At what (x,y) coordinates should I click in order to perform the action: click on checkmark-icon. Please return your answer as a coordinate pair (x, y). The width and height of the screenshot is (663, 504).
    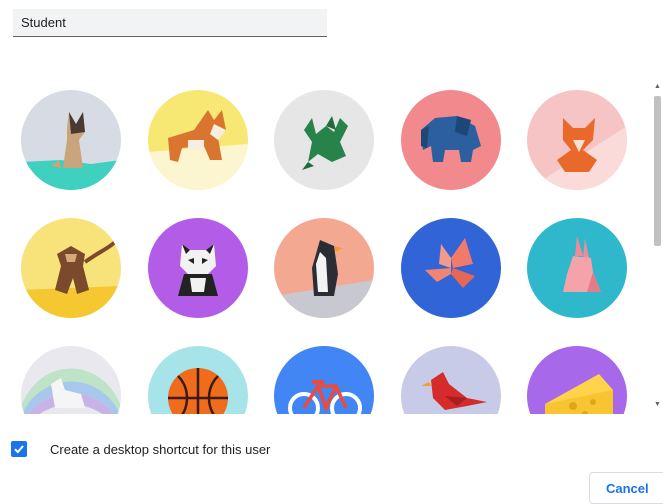
    Looking at the image, I should click on (19, 449).